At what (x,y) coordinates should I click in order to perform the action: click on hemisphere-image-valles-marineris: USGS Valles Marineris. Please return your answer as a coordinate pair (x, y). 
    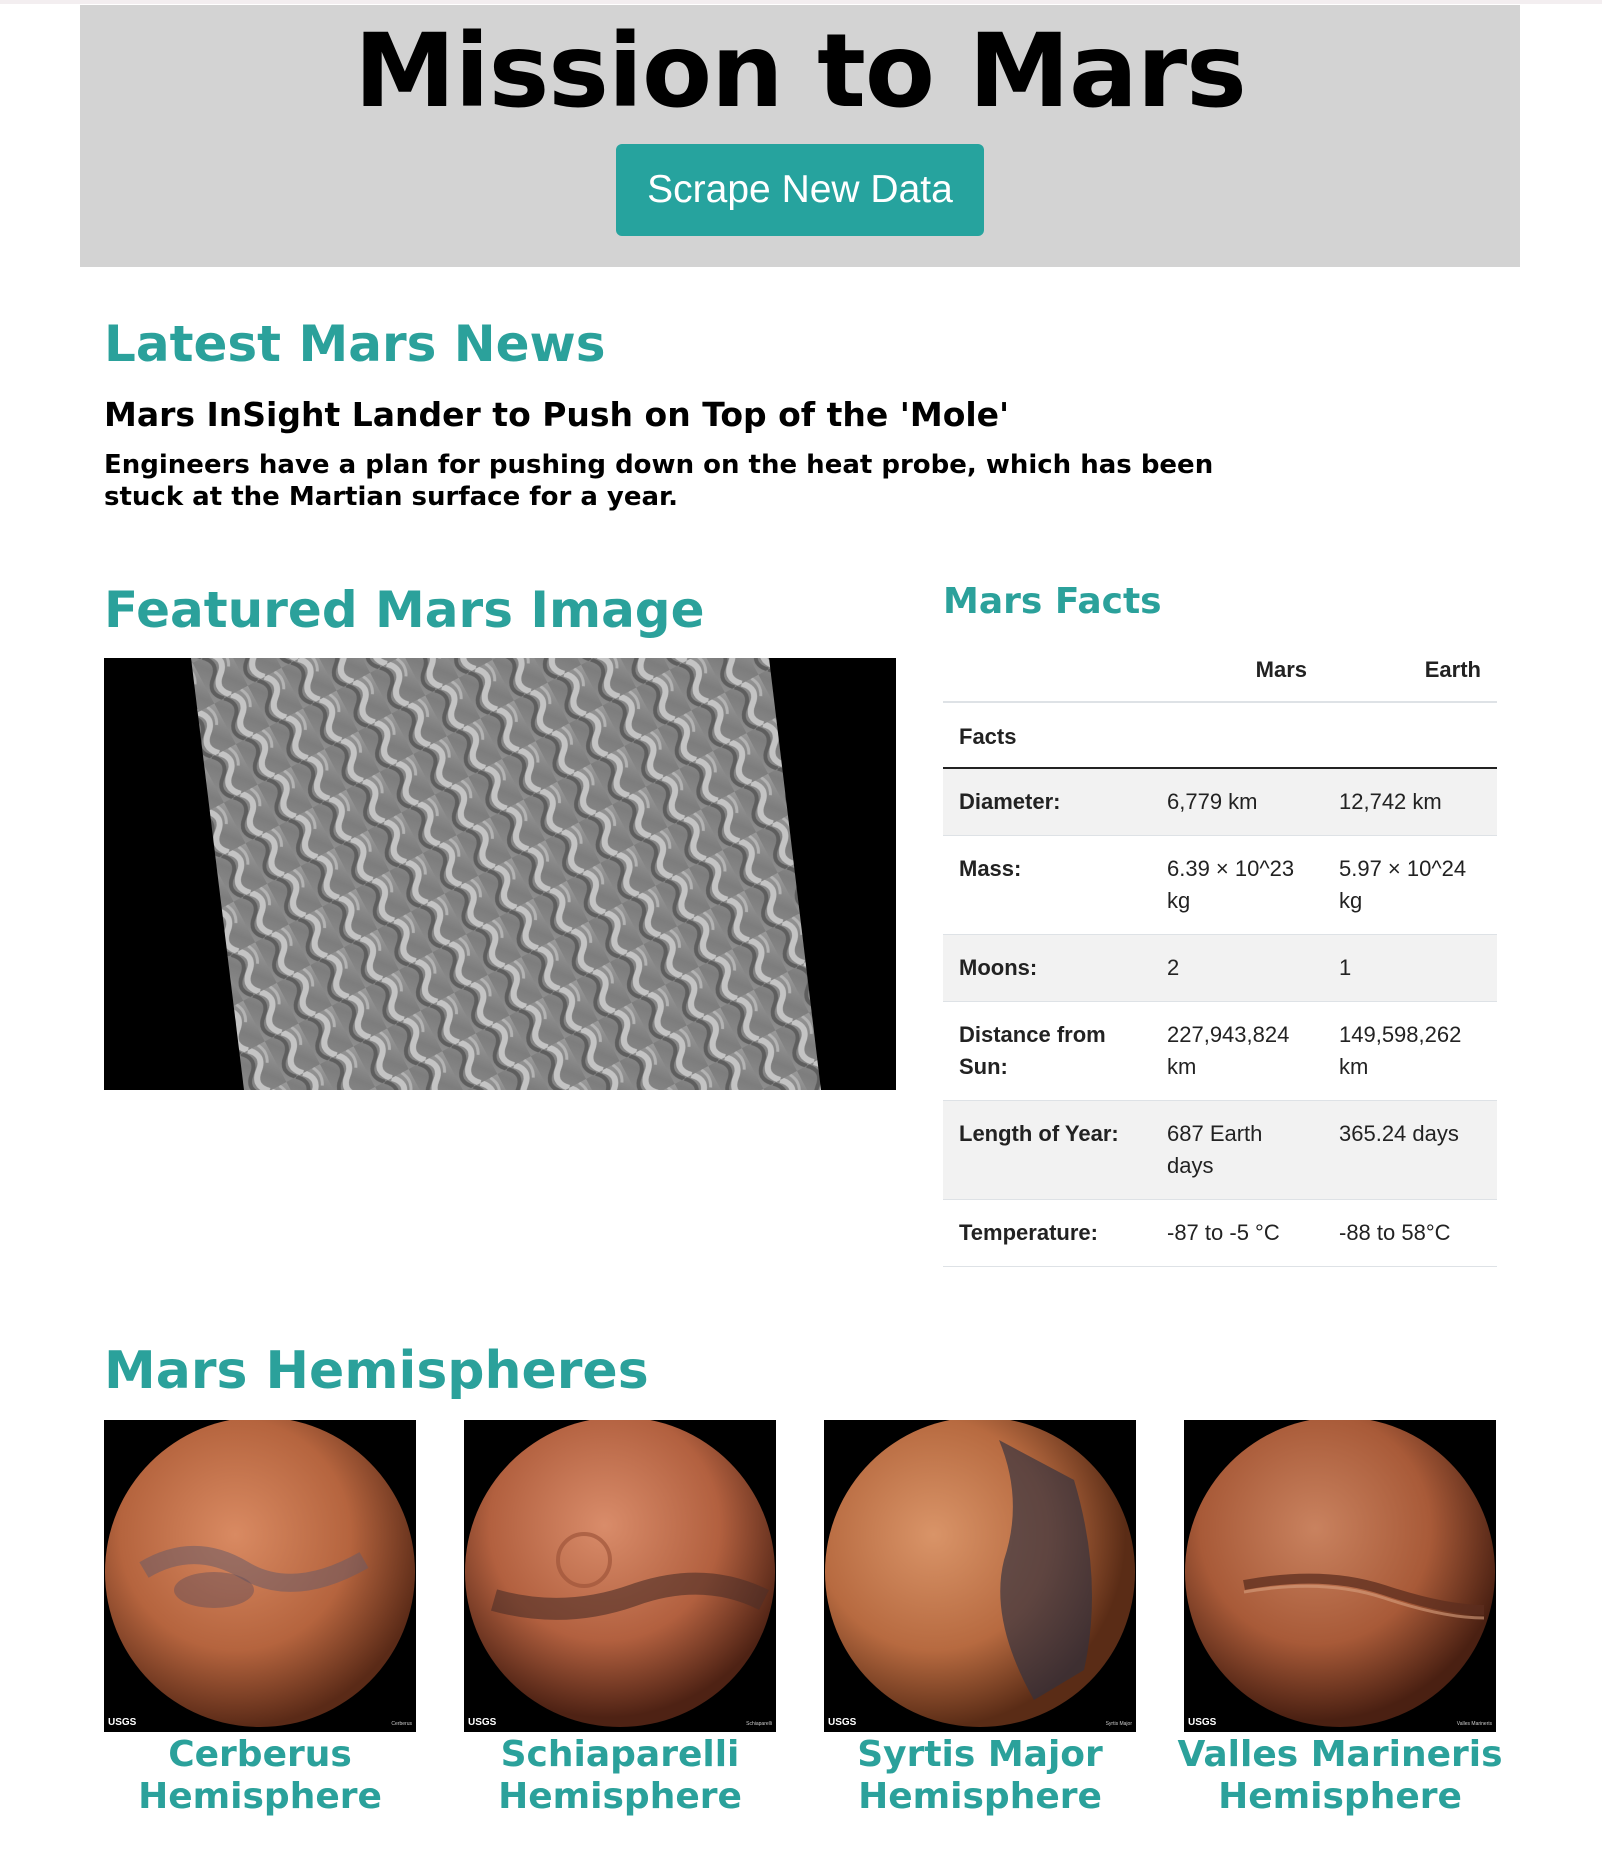
    Looking at the image, I should click on (1340, 1574).